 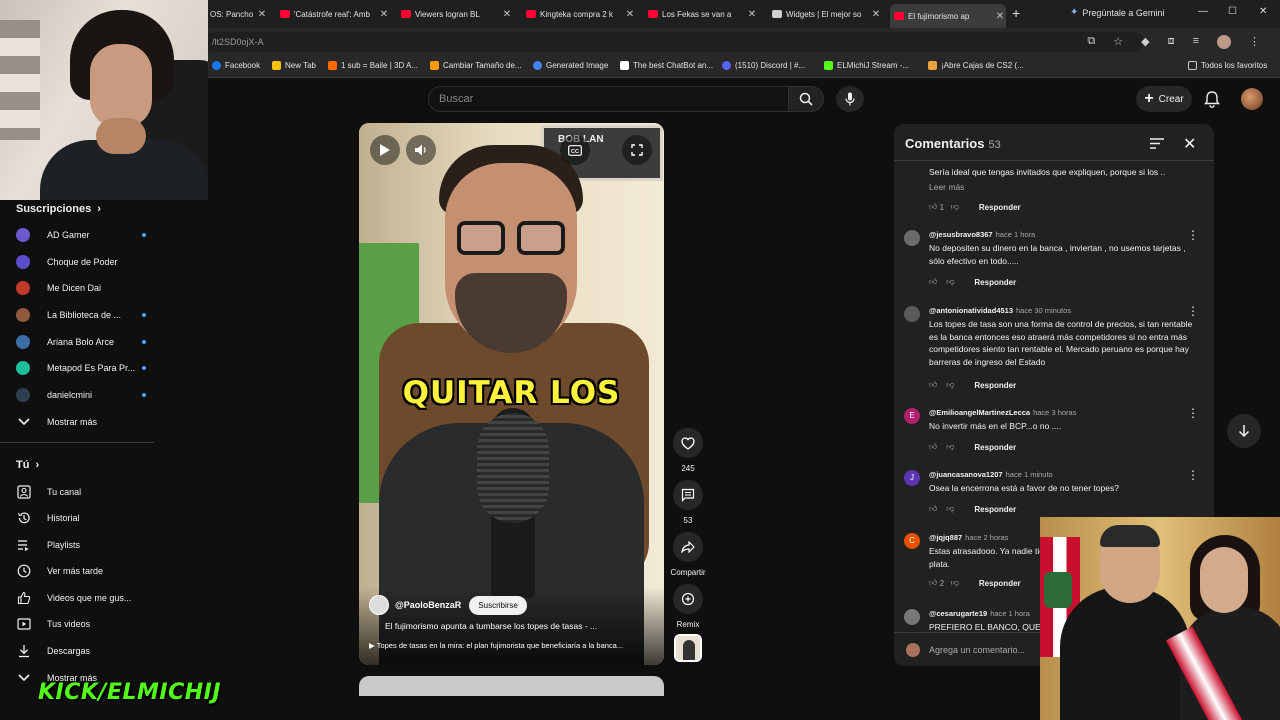 I want to click on notifications-button, so click(x=1212, y=101).